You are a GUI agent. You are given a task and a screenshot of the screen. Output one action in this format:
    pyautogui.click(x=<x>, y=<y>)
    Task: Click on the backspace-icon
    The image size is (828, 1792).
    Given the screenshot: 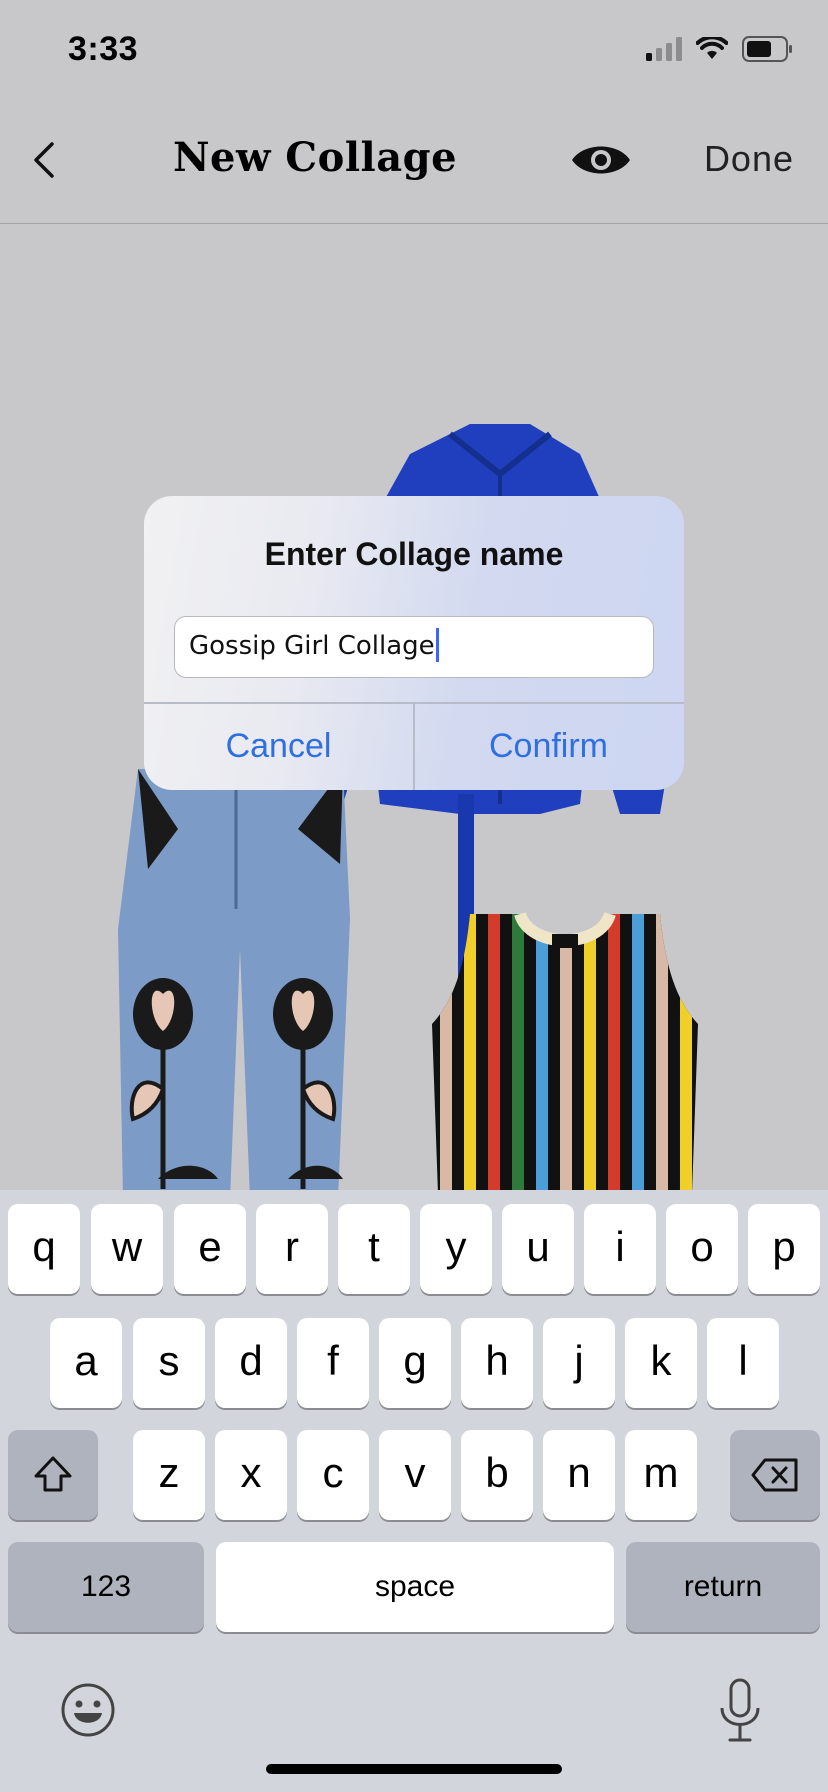 What is the action you would take?
    pyautogui.click(x=774, y=1475)
    